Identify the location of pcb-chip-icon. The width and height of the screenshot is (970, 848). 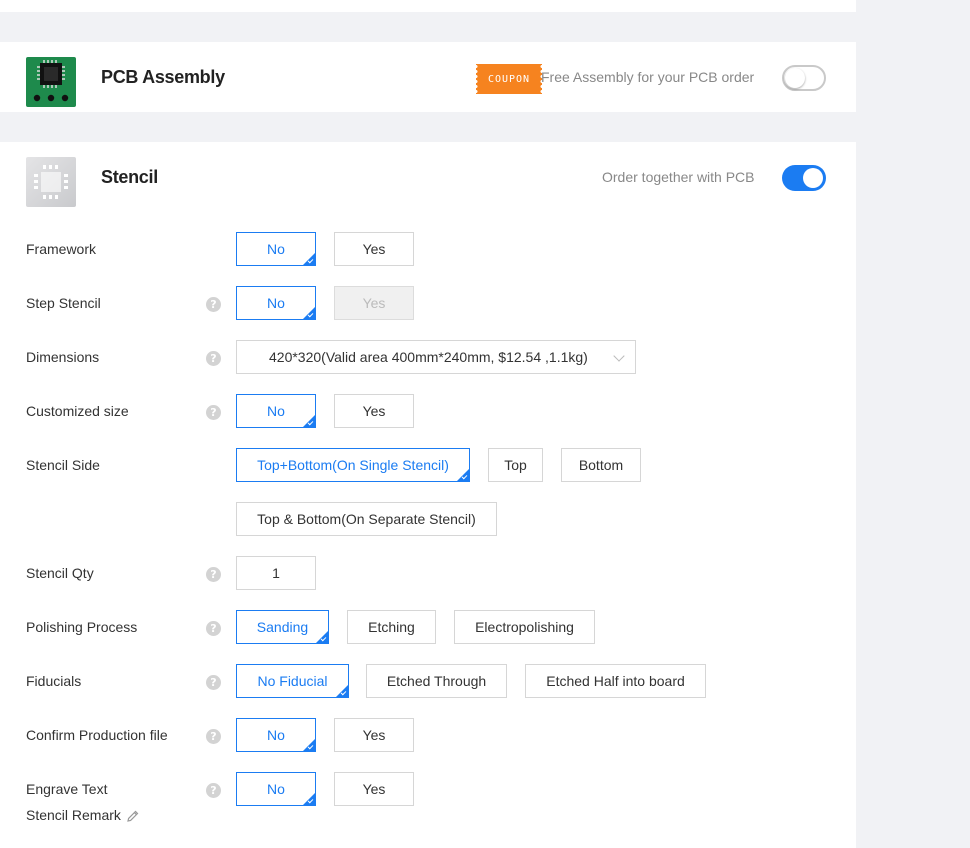
(51, 82).